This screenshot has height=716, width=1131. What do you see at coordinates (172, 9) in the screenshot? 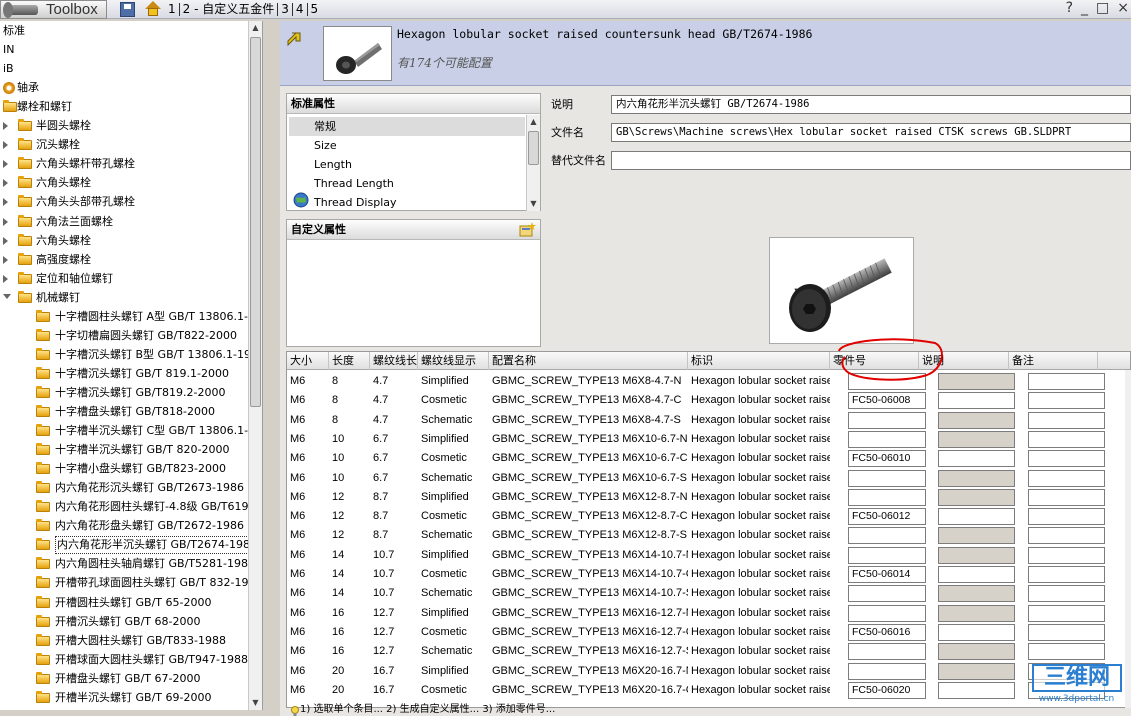
I see `tab-1: 1` at bounding box center [172, 9].